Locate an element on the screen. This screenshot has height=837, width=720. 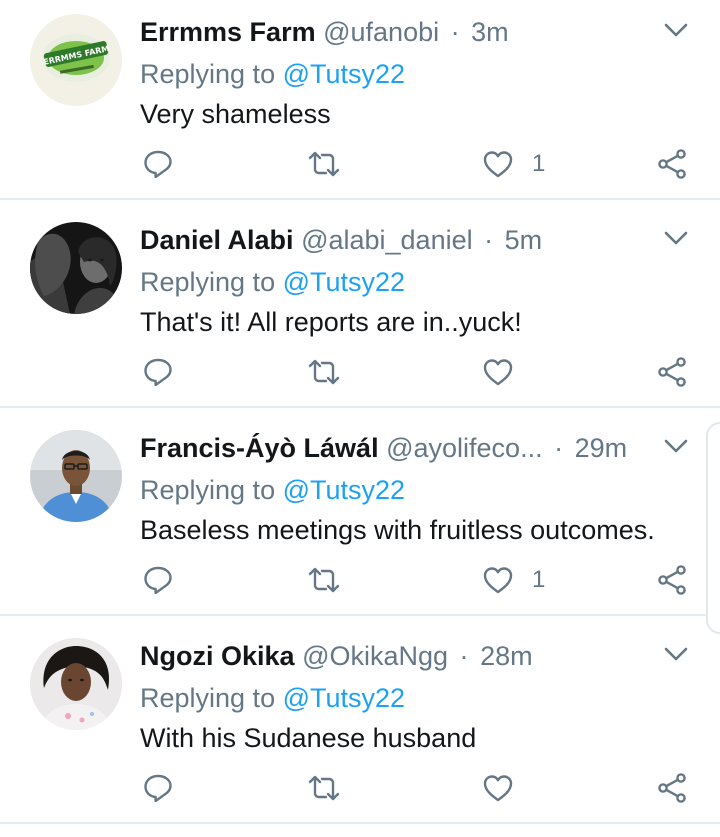
timestamp: 28m is located at coordinates (506, 656).